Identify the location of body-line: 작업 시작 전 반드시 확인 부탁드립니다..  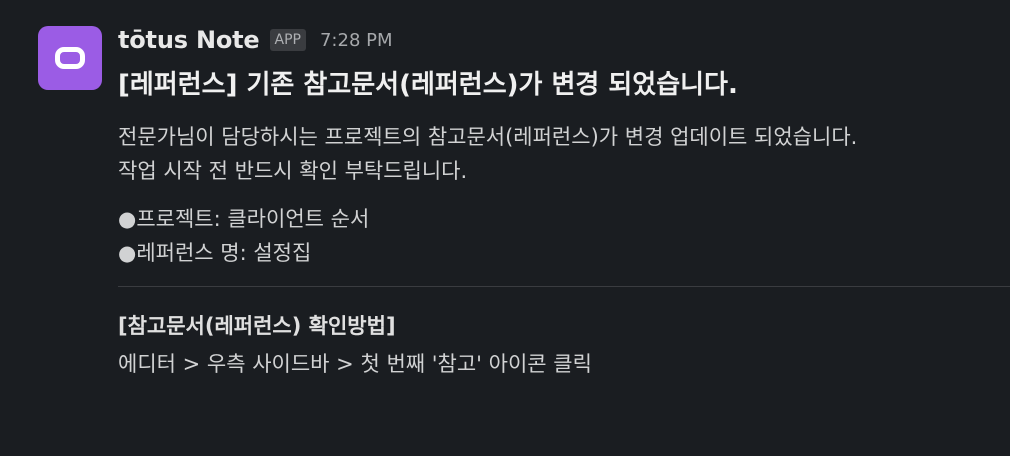
(293, 171).